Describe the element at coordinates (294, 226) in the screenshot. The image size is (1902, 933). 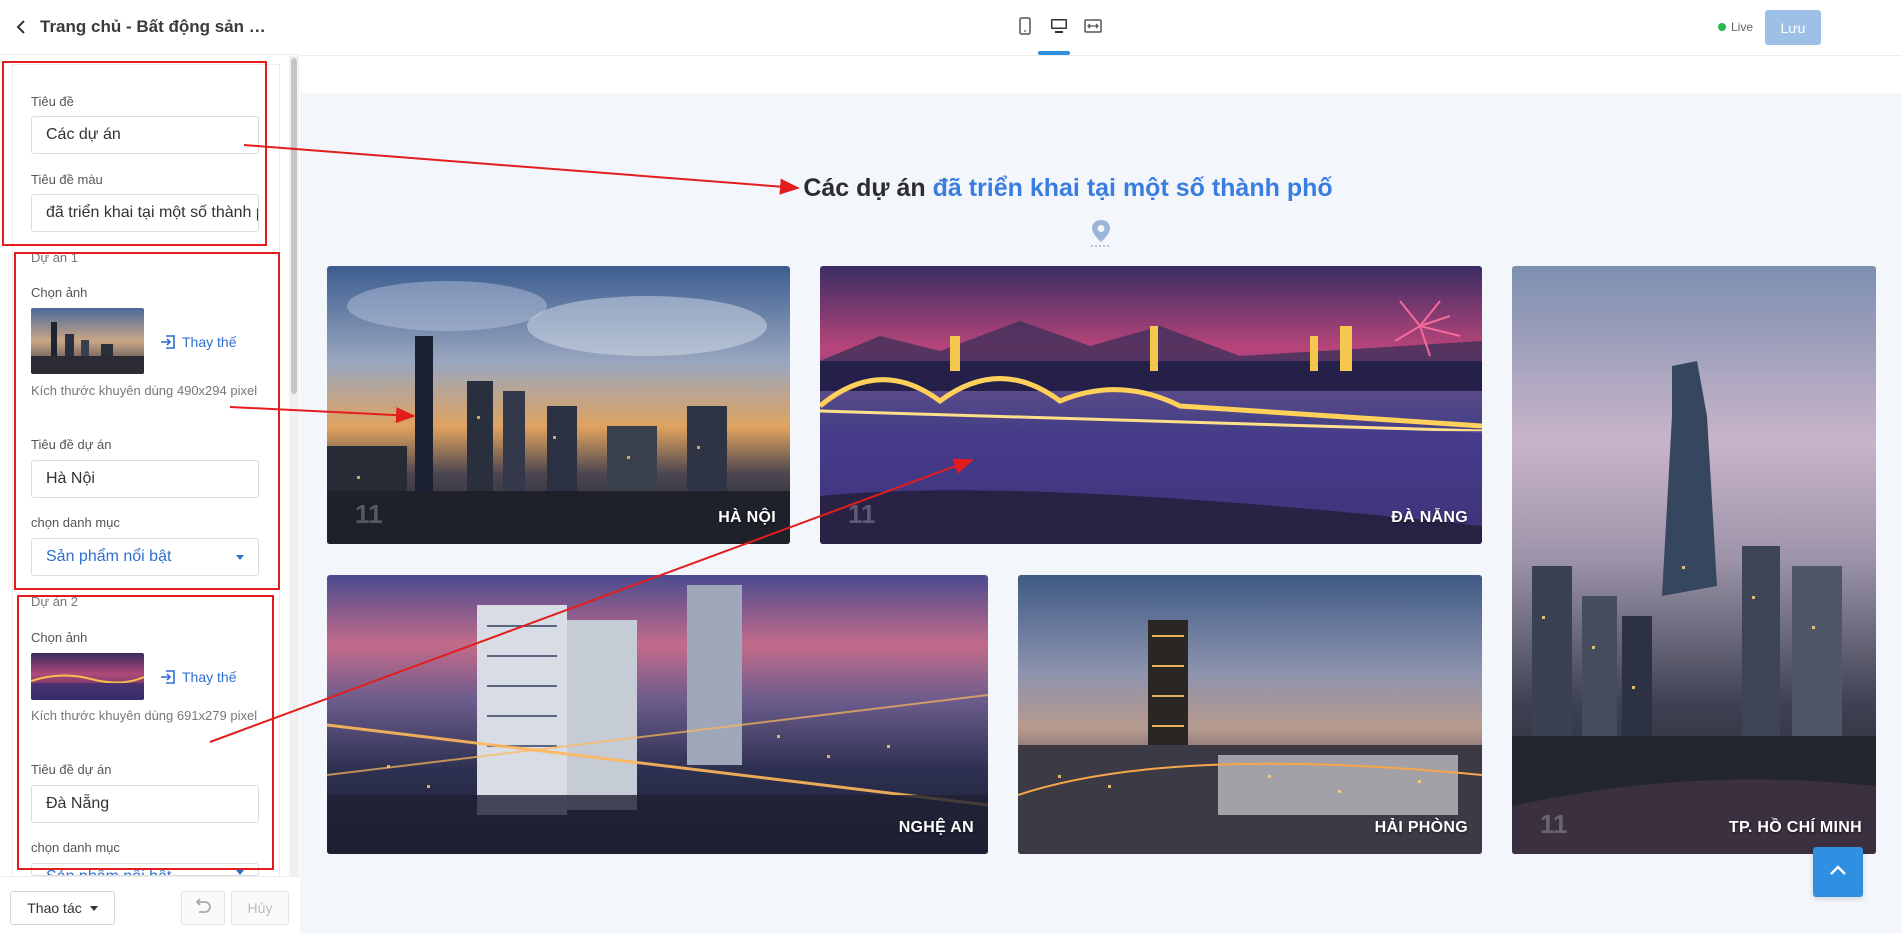
I see `scrollbar-thumb` at that location.